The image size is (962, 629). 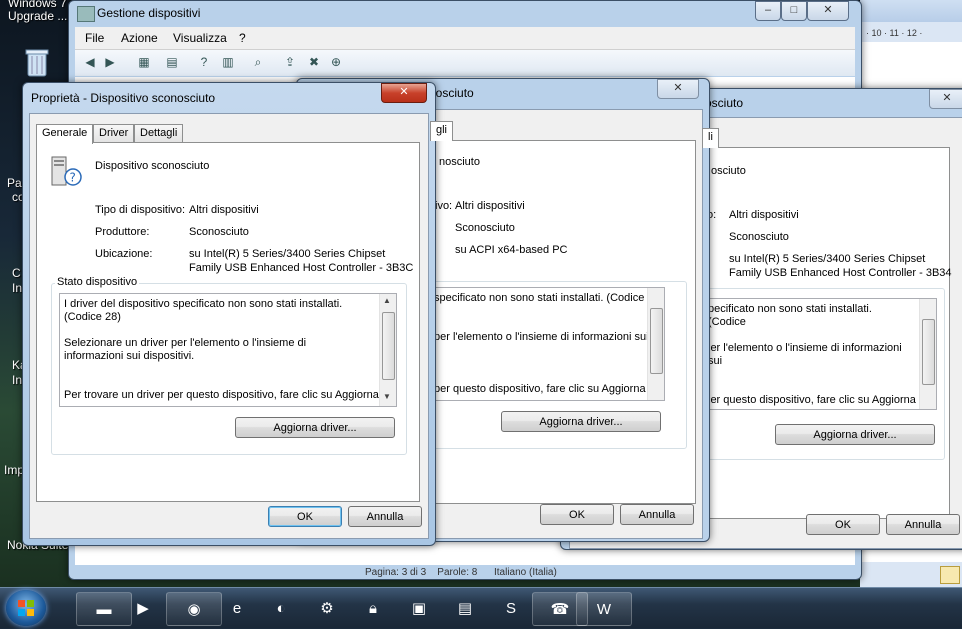 I want to click on back-icon: ◀, so click(x=90, y=62).